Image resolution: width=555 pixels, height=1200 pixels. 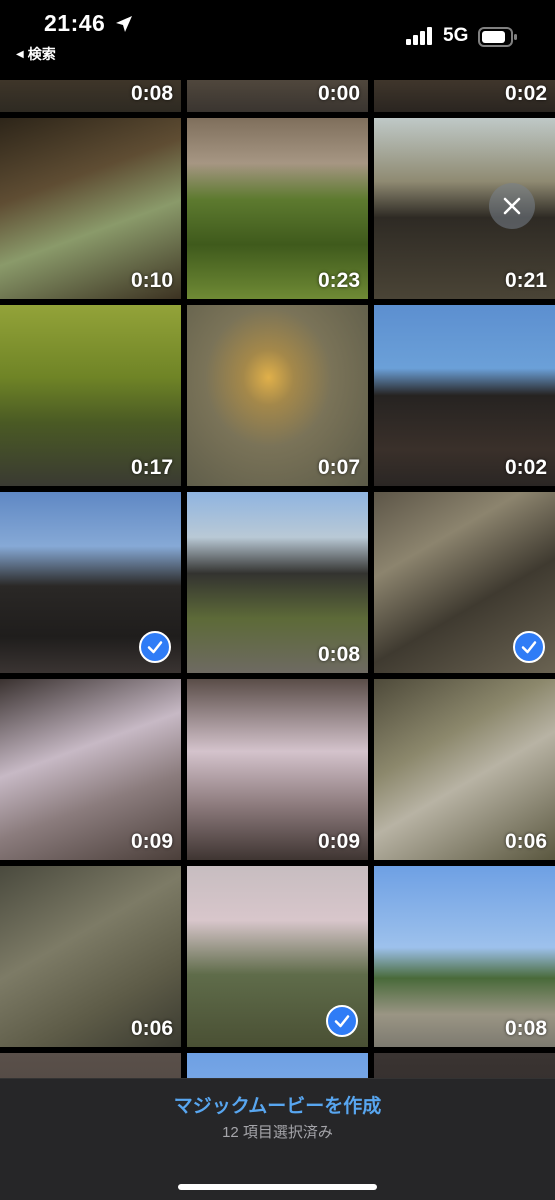 What do you see at coordinates (525, 280) in the screenshot?
I see `video-duration: 0:21` at bounding box center [525, 280].